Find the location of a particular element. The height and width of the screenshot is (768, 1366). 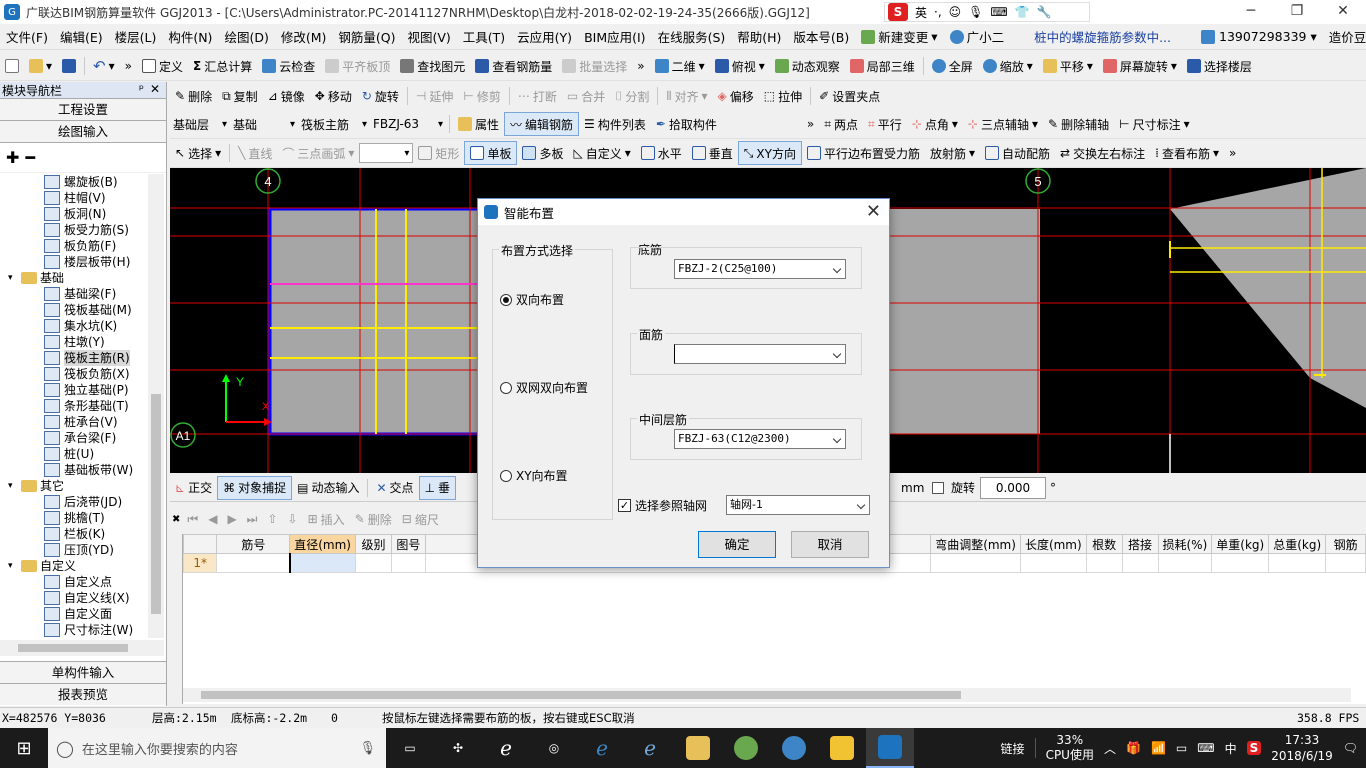

cancel-button: 取消 is located at coordinates (830, 544).